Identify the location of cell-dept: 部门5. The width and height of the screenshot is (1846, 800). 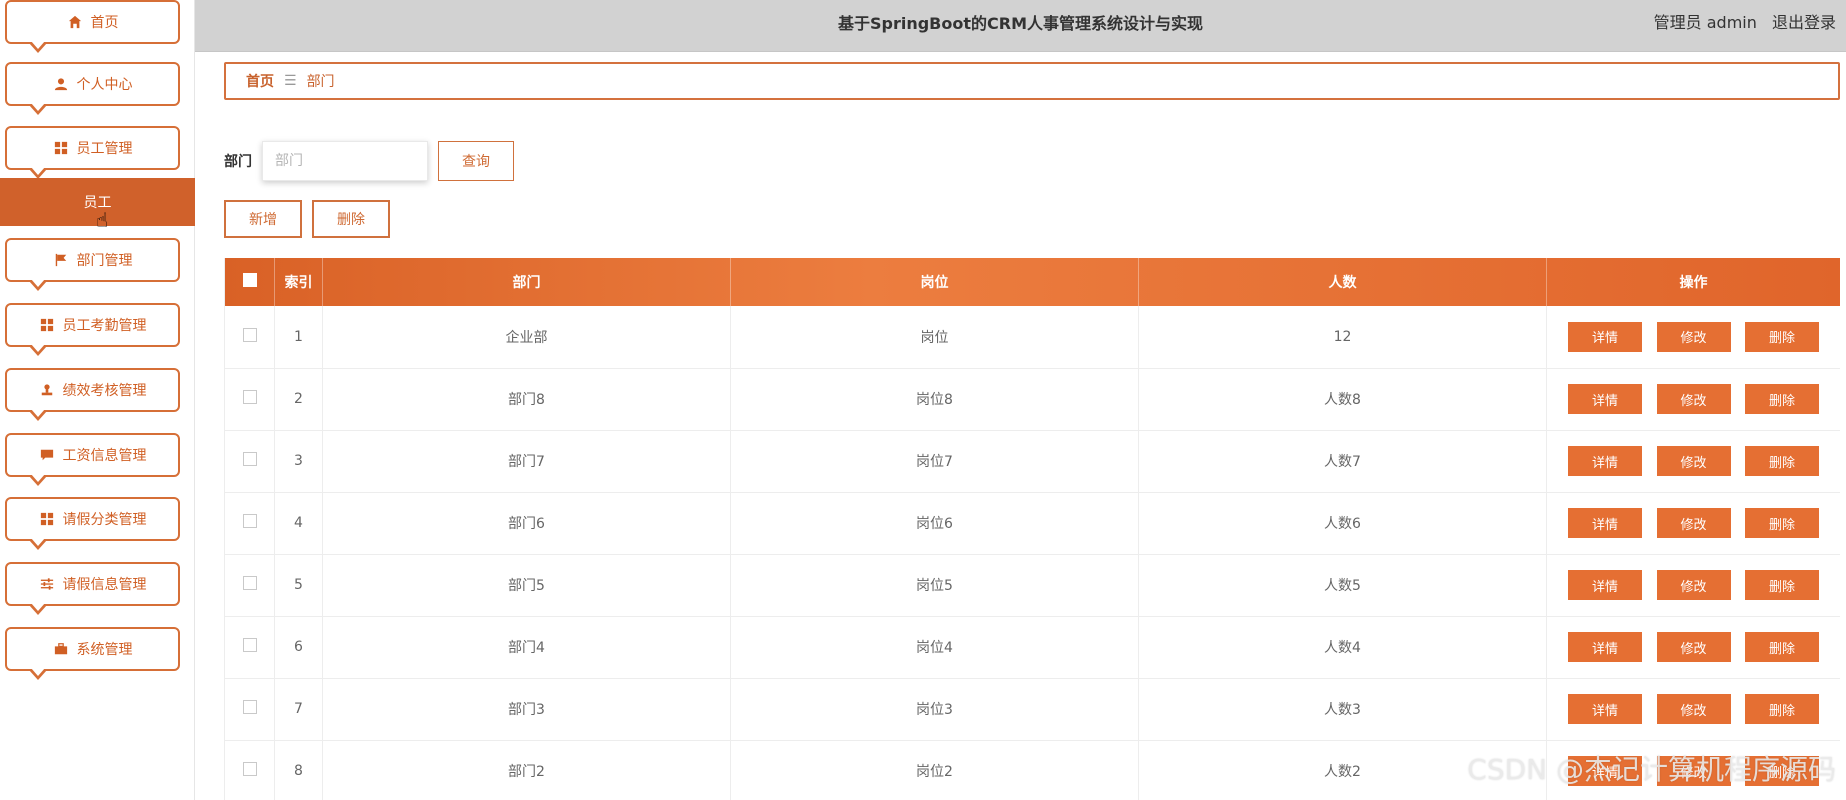
(526, 585).